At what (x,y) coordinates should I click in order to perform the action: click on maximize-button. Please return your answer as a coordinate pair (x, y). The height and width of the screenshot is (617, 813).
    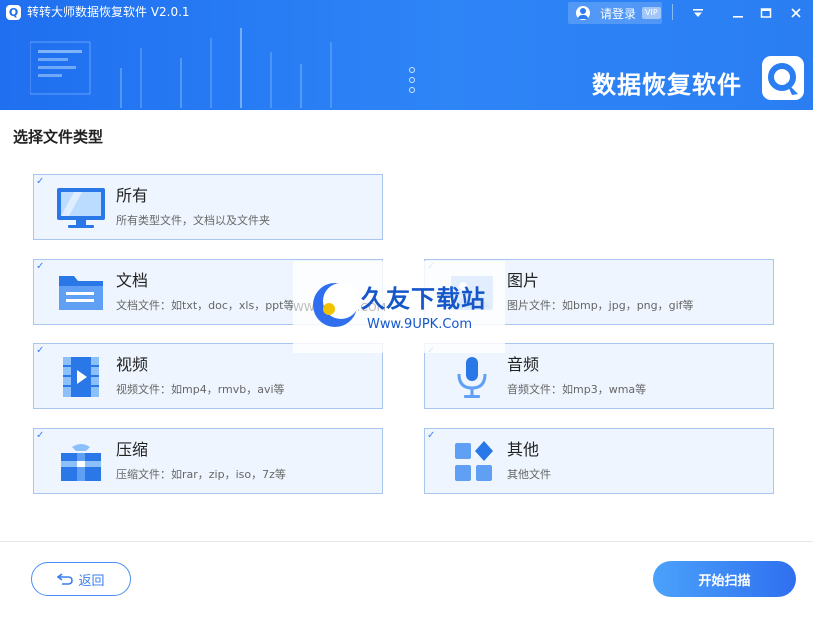
    Looking at the image, I should click on (766, 13).